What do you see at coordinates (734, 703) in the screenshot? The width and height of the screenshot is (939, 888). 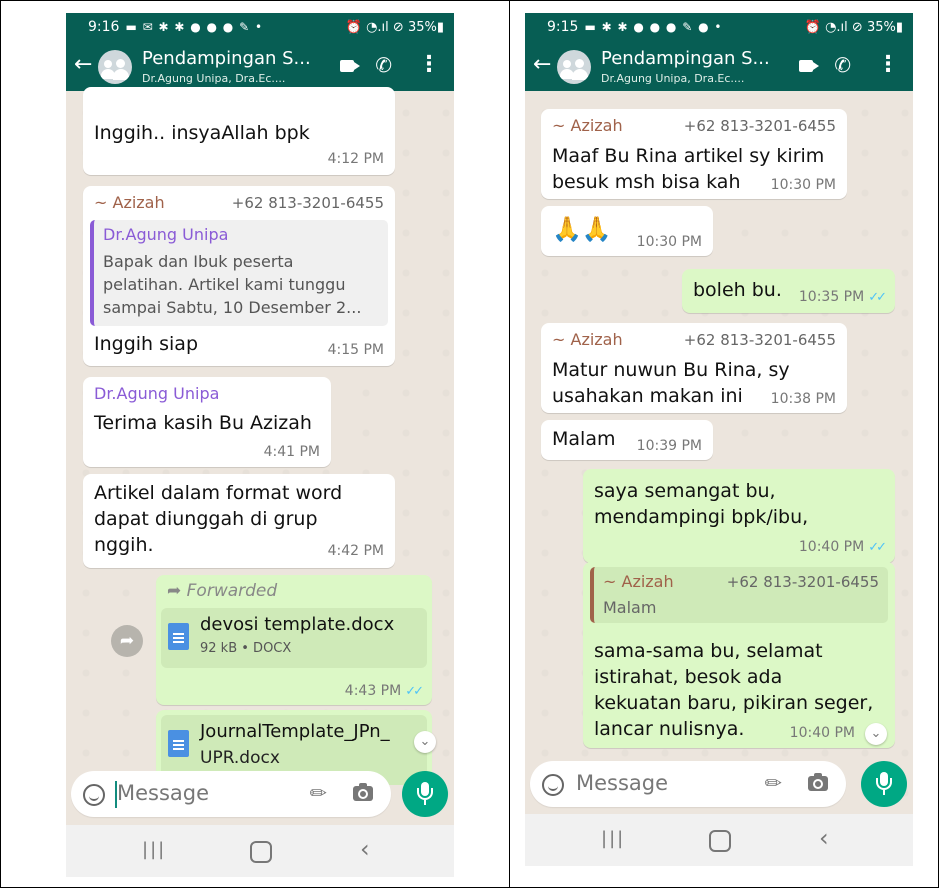 I see `message-text: kekuatan baru, pikiran seger,` at bounding box center [734, 703].